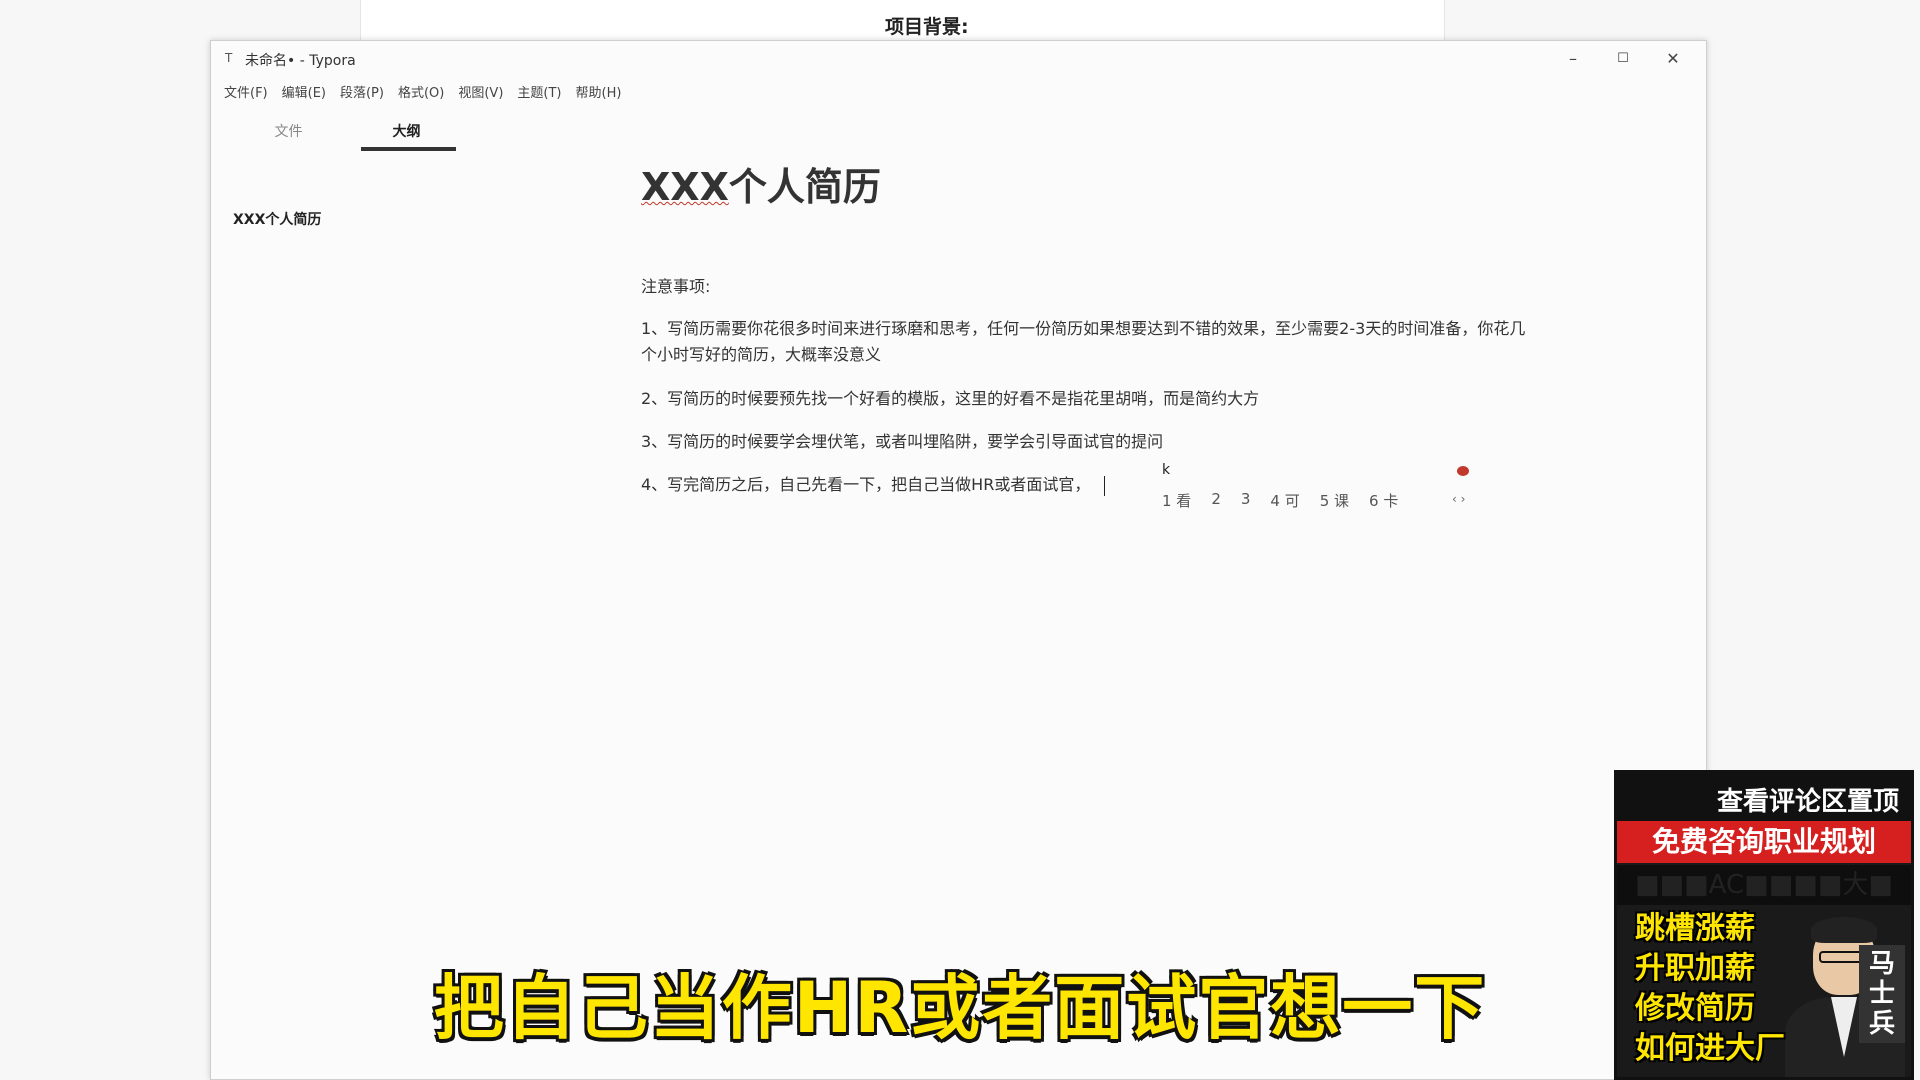 Image resolution: width=1920 pixels, height=1080 pixels. I want to click on promo-brand-logo: 马士兵, so click(1882, 994).